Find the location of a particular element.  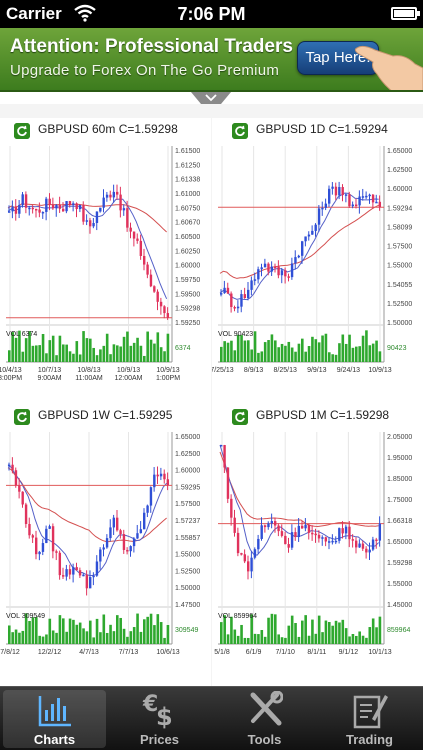

fast-moving-average-line is located at coordinates (87, 520).